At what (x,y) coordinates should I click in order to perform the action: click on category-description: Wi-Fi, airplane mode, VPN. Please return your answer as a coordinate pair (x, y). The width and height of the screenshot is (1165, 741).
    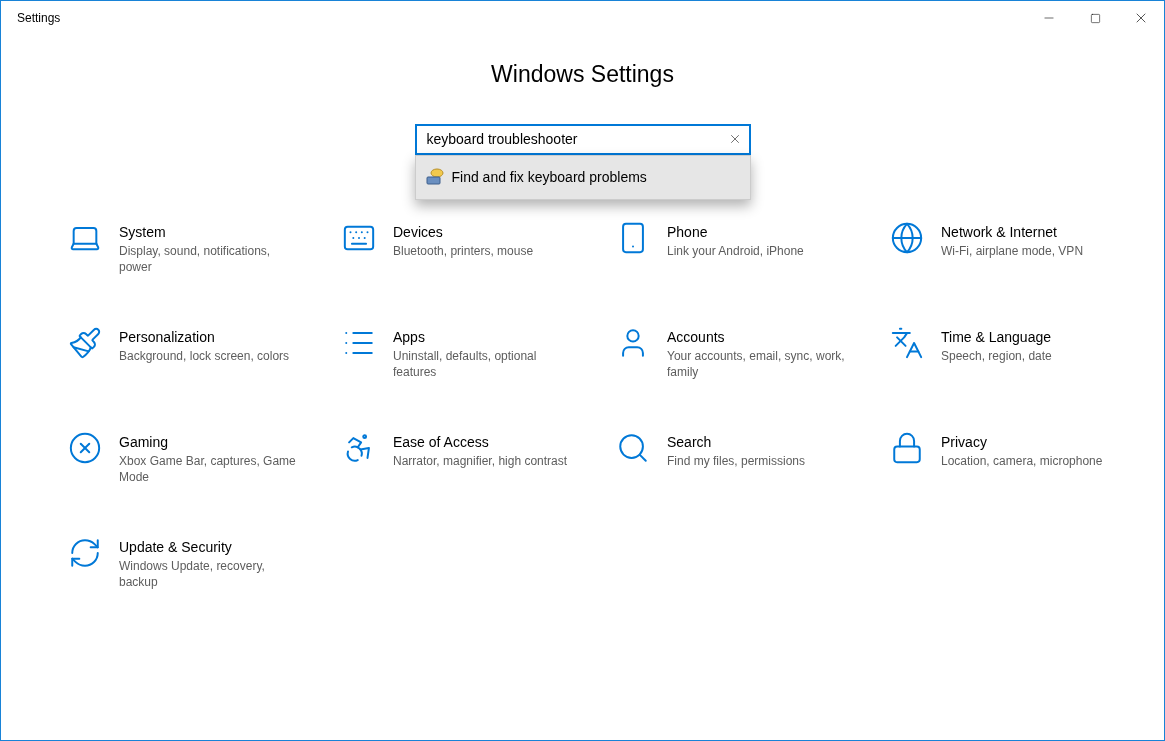
    Looking at the image, I should click on (1013, 250).